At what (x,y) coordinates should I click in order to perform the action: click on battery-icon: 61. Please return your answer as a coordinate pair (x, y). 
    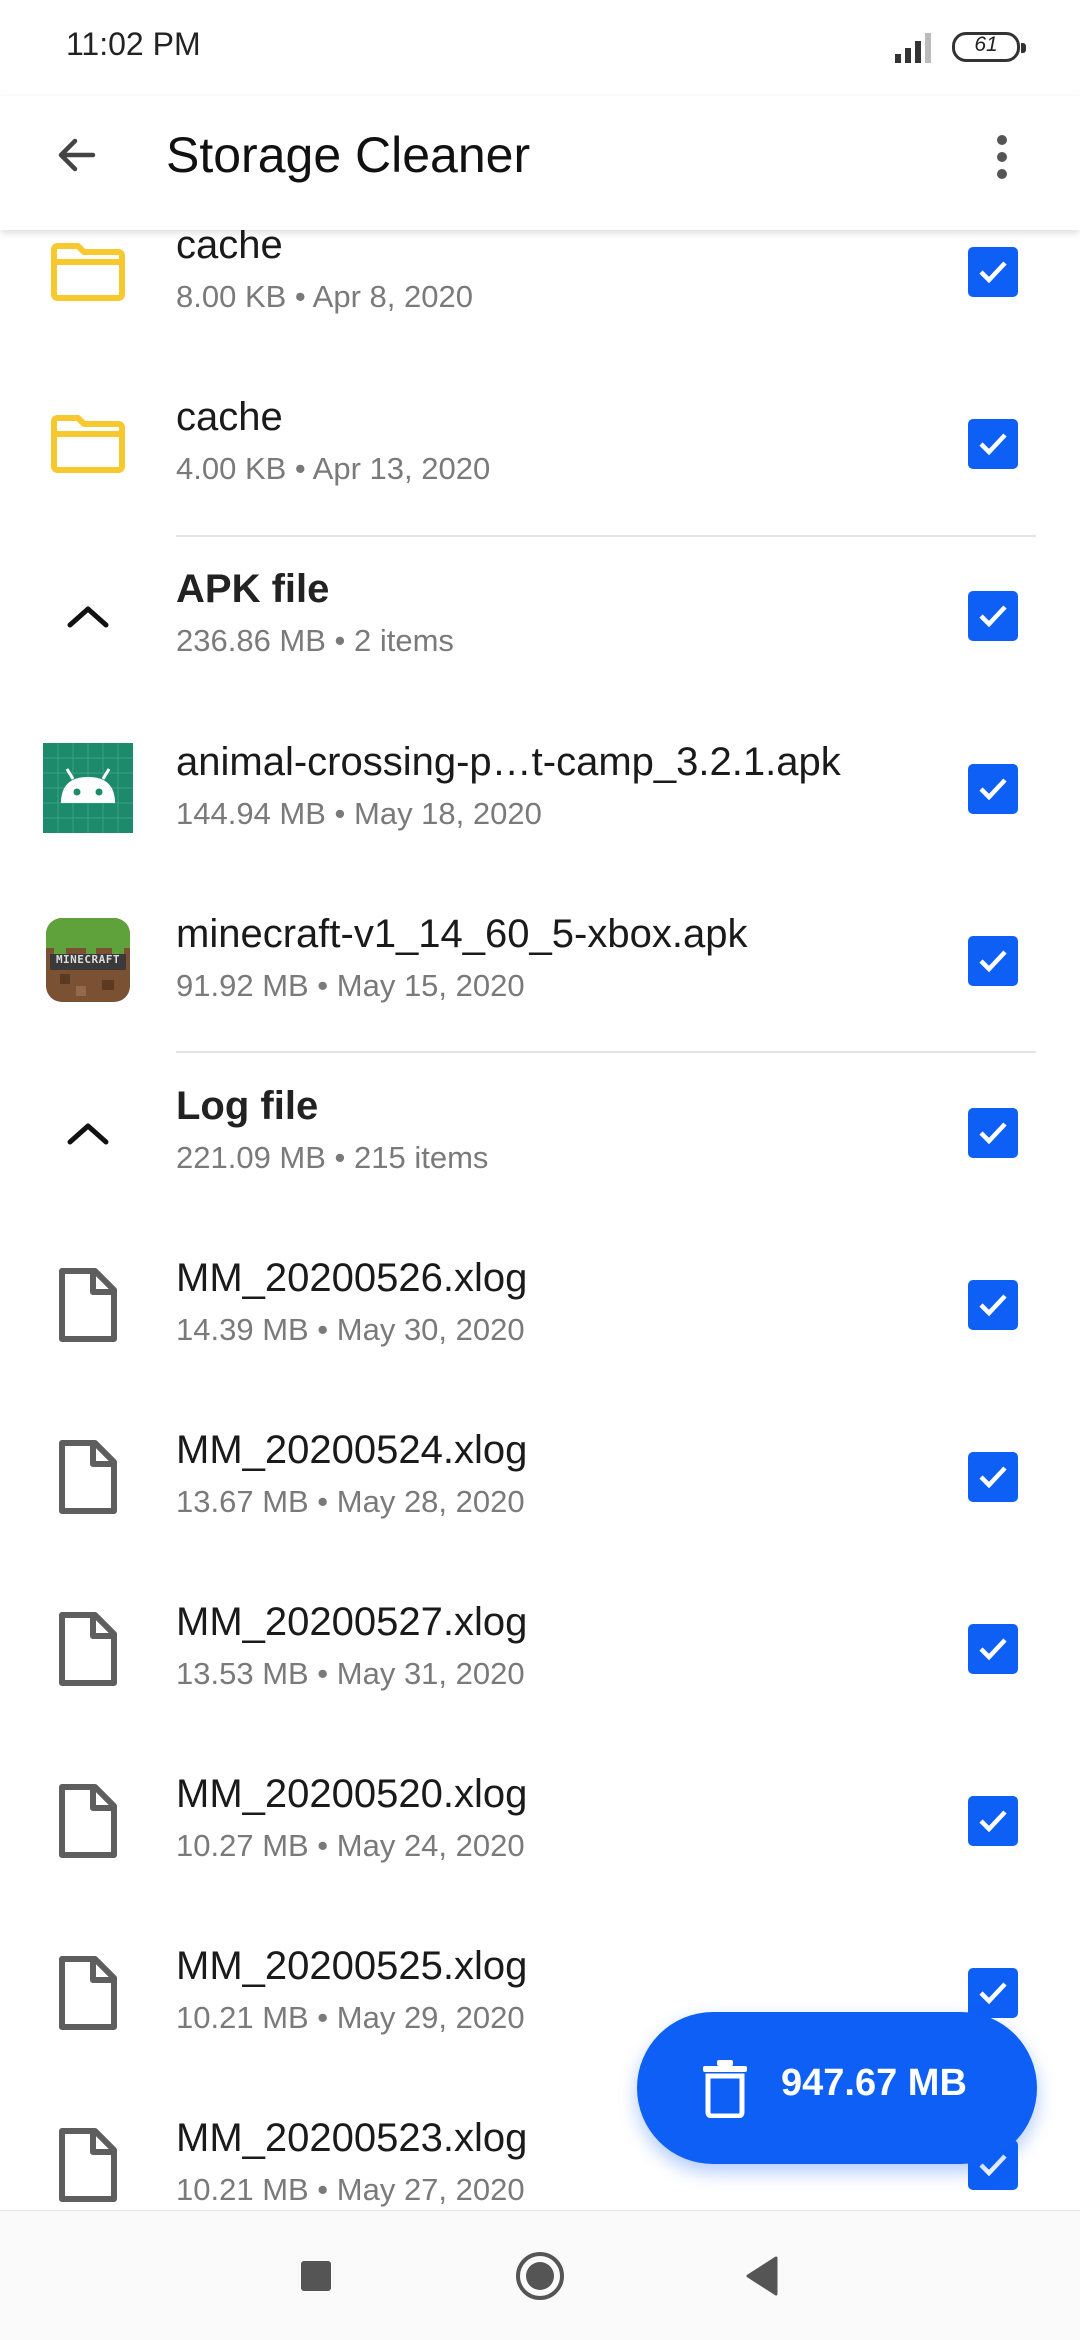
    Looking at the image, I should click on (989, 47).